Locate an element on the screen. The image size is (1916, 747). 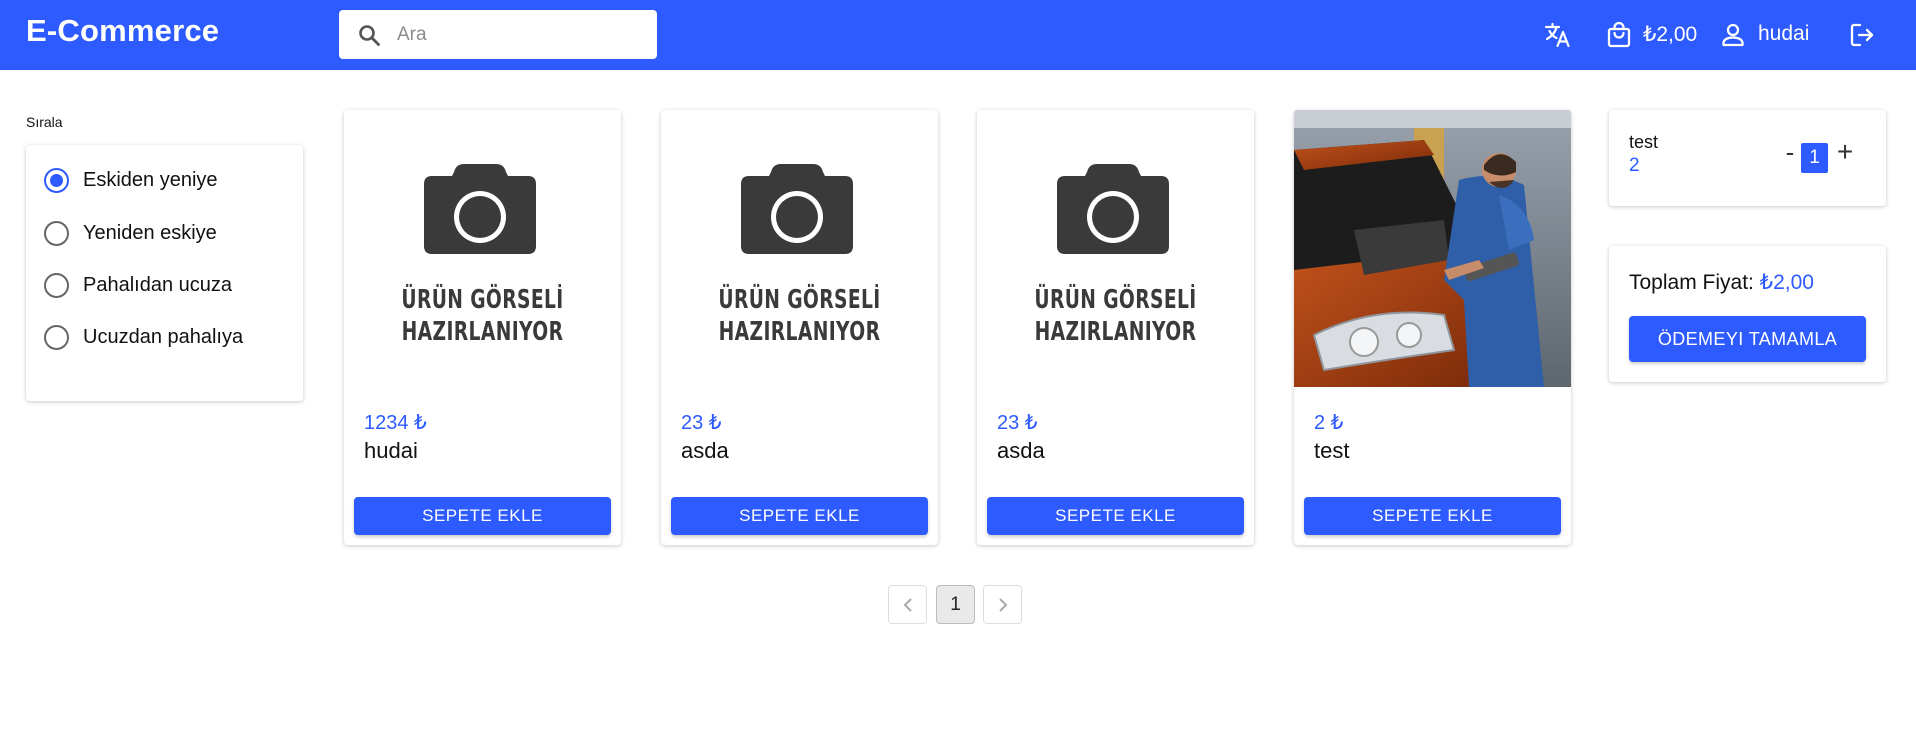
logout-icon is located at coordinates (1862, 35).